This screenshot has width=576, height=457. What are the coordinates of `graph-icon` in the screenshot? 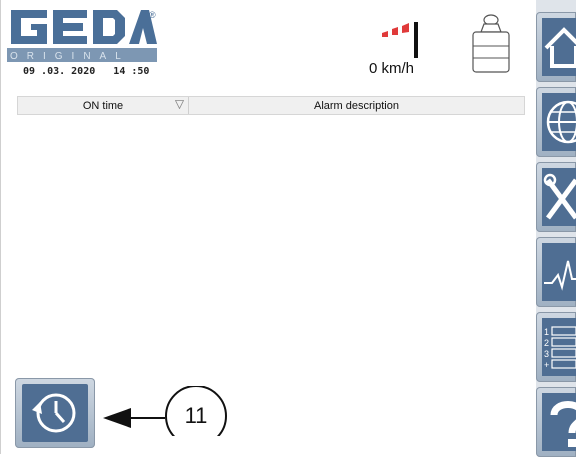 It's located at (560, 275).